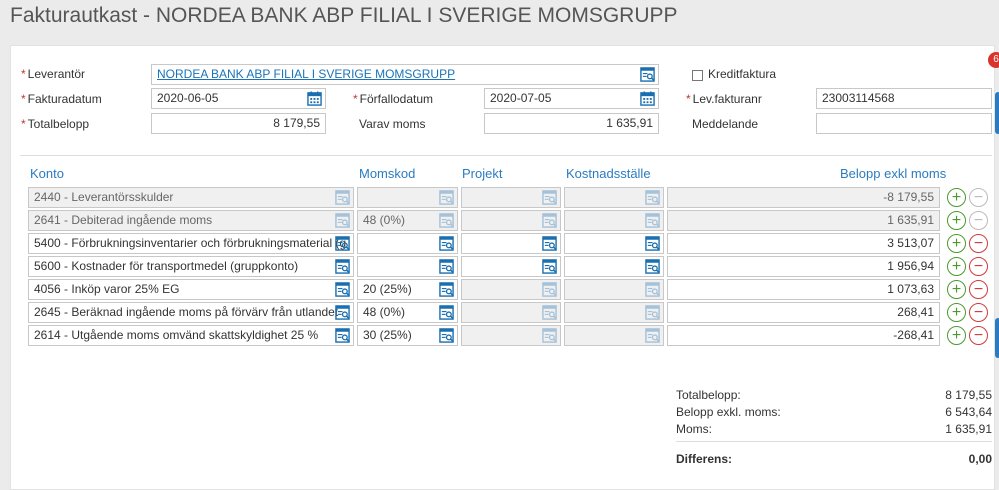 Image resolution: width=999 pixels, height=490 pixels. Describe the element at coordinates (997, 338) in the screenshot. I see `sidebar-tab-bottom` at that location.